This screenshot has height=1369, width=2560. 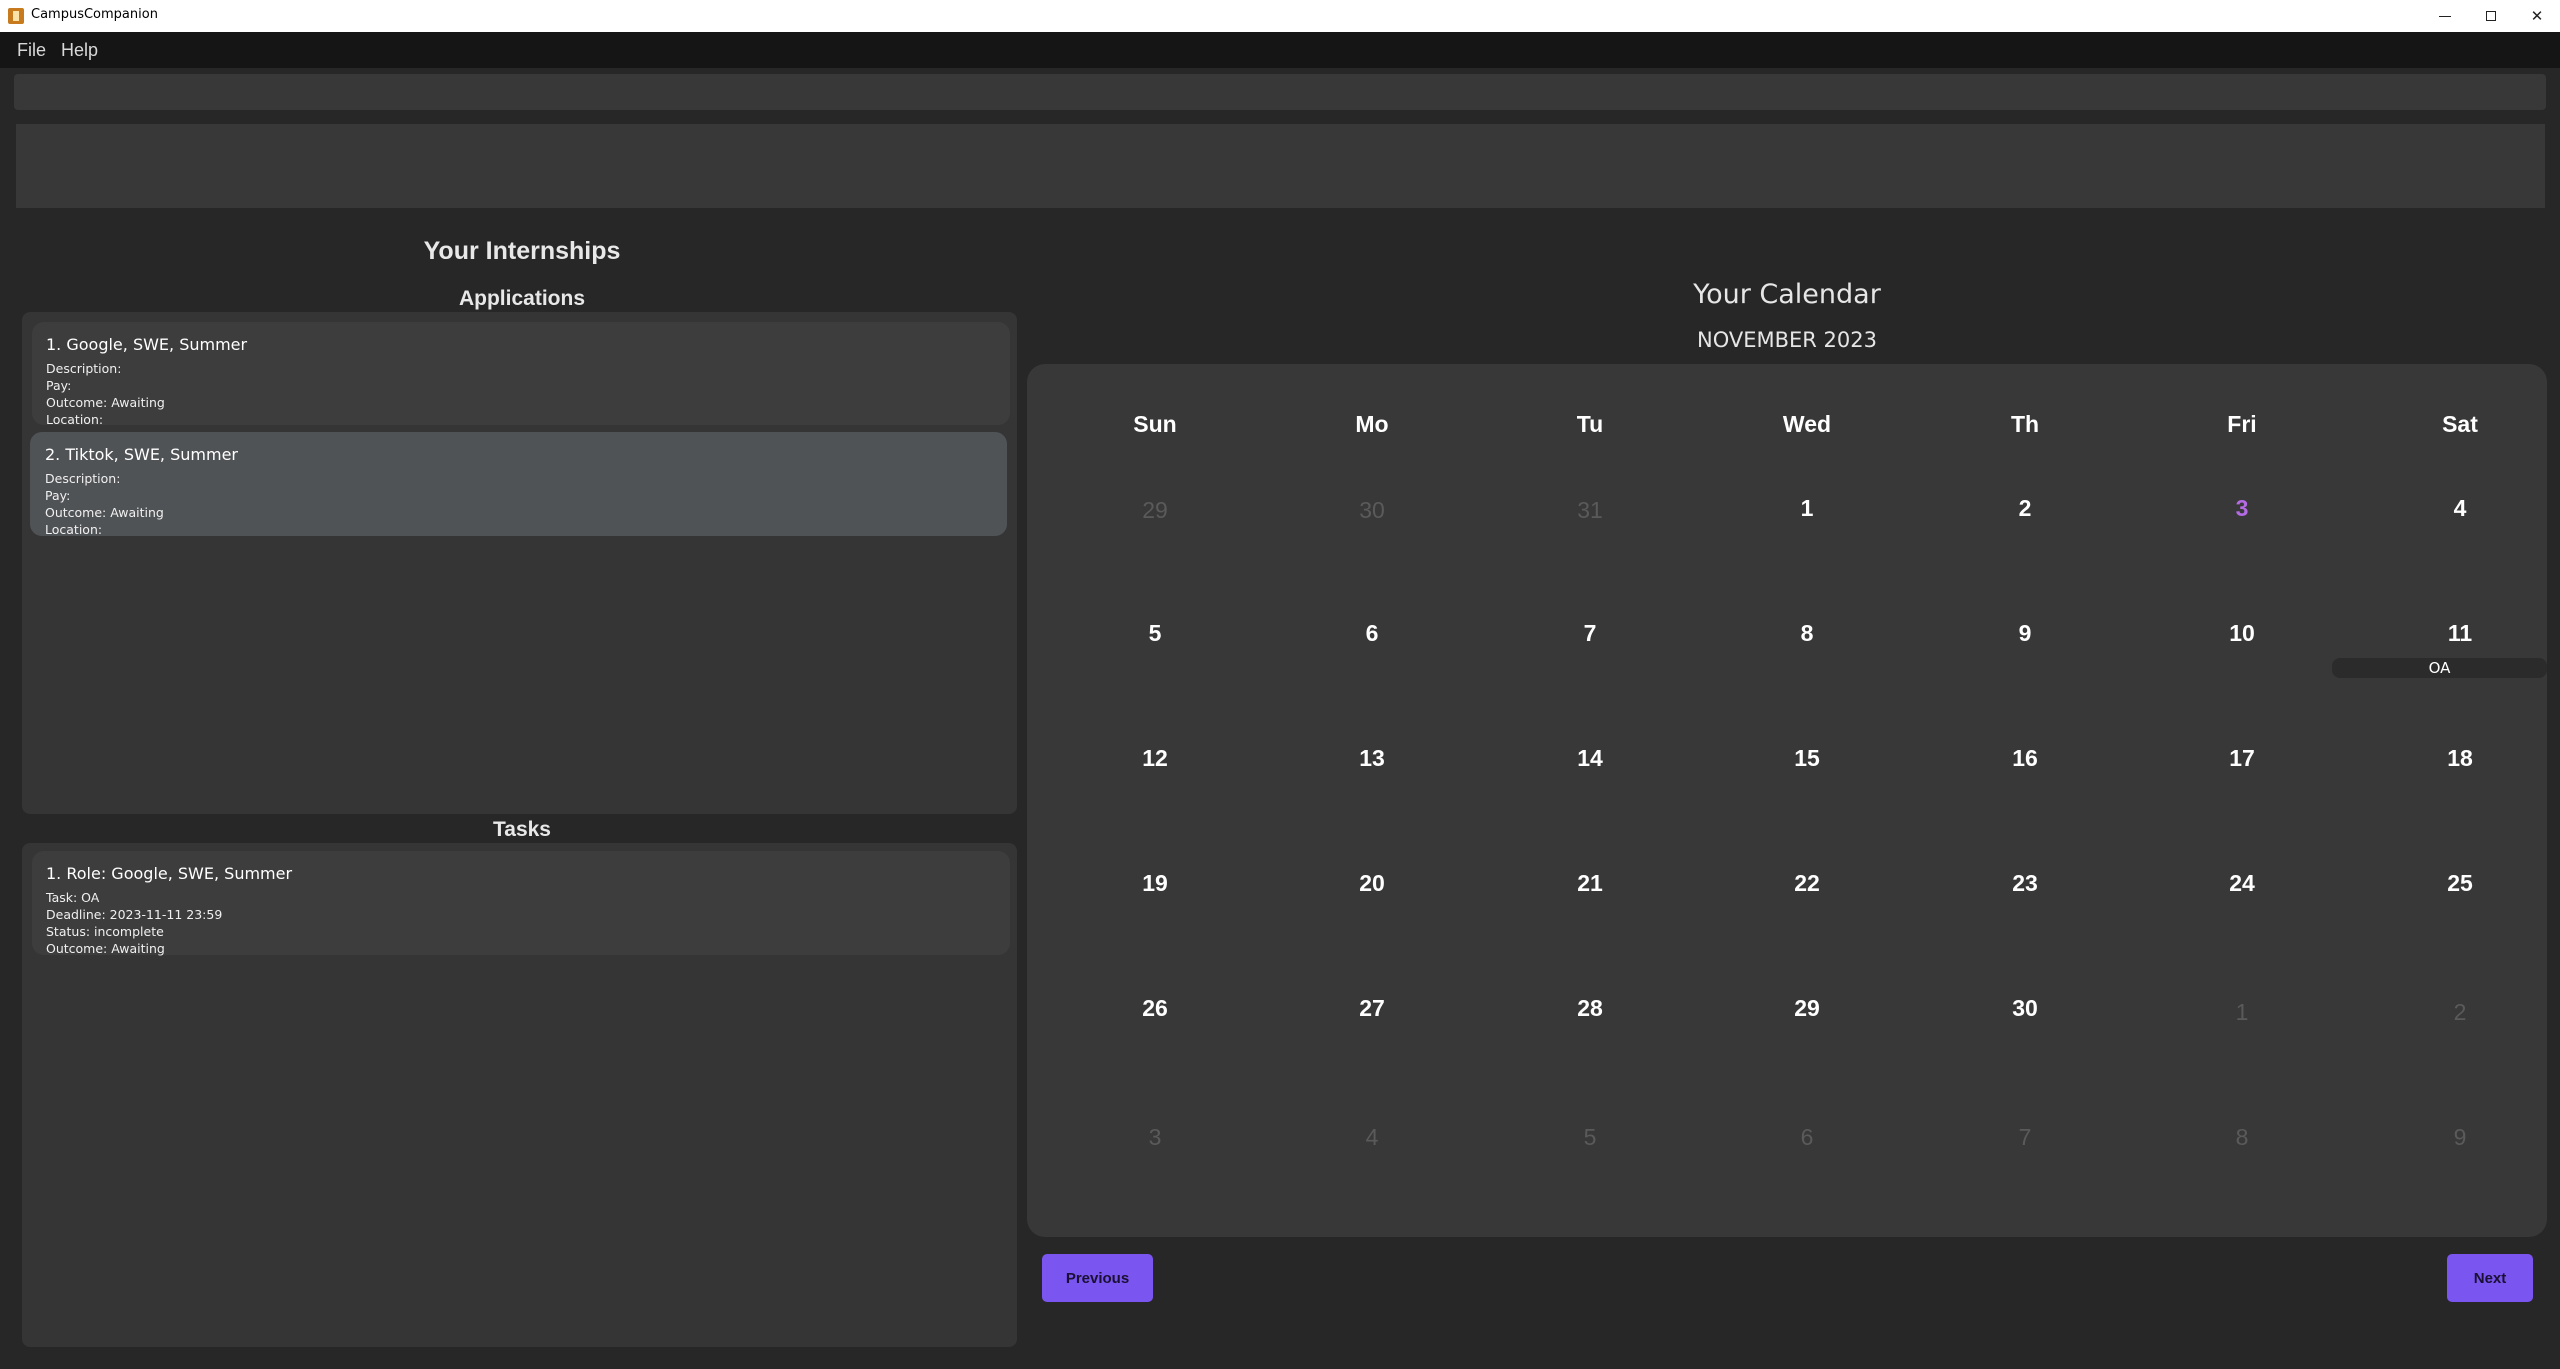 I want to click on menu-help: Help, so click(x=79, y=50).